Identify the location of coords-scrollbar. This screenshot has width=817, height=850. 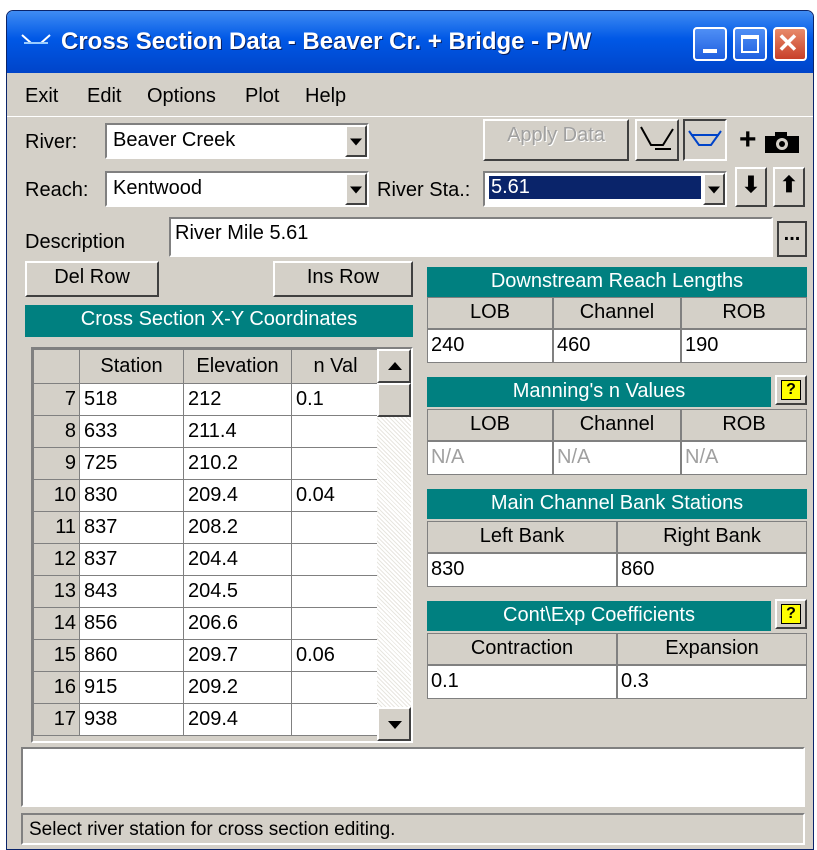
(394, 545).